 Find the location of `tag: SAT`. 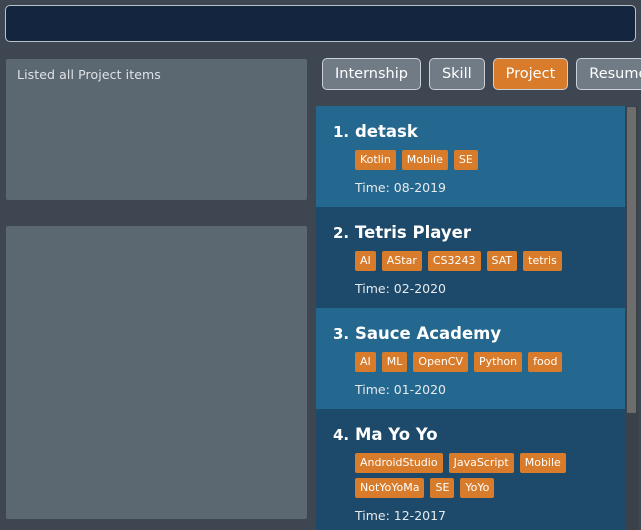

tag: SAT is located at coordinates (502, 261).